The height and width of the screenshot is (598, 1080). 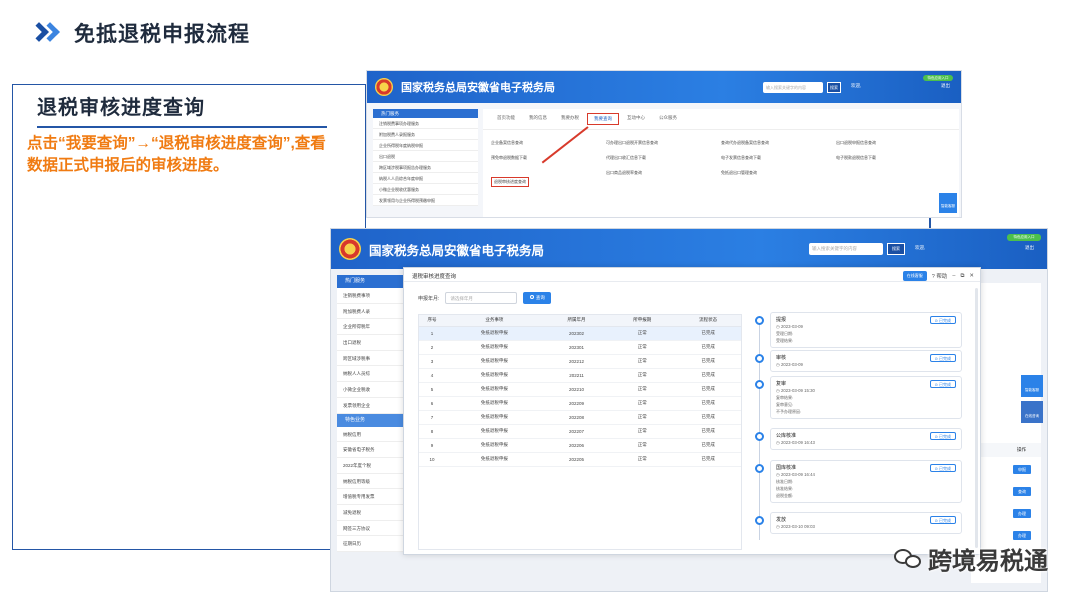 I want to click on table-cell: 2, so click(x=432, y=347).